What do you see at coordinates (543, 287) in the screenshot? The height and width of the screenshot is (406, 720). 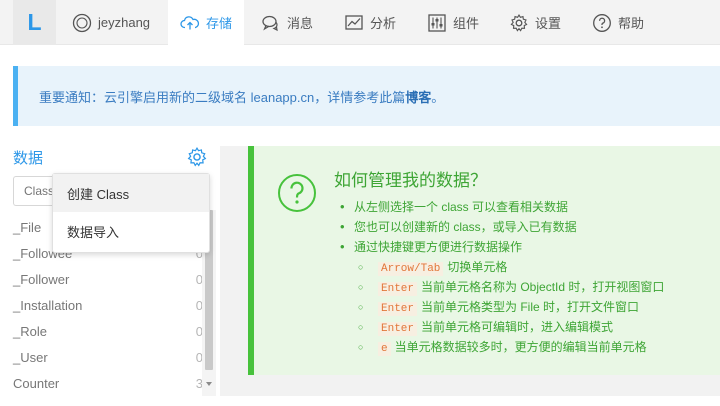 I see `shortcut-desc: 当前单元格名称为 ObjectId 时，打开视图窗口` at bounding box center [543, 287].